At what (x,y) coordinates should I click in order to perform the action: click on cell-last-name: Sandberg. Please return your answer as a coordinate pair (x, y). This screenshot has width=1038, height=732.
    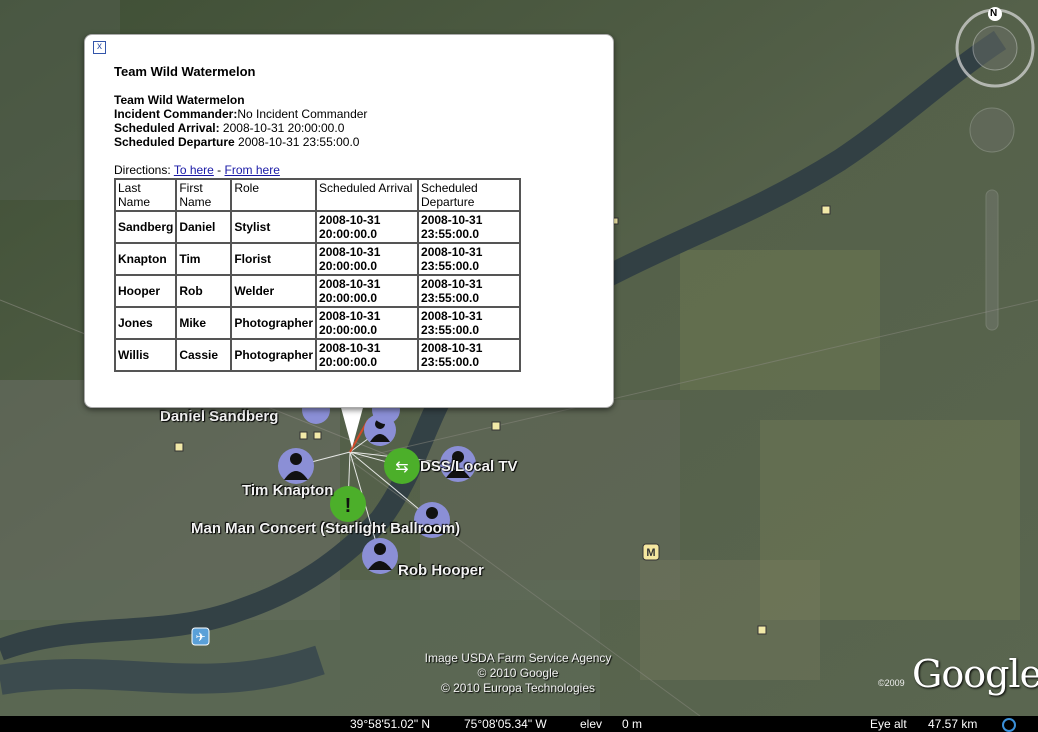
    Looking at the image, I should click on (145, 227).